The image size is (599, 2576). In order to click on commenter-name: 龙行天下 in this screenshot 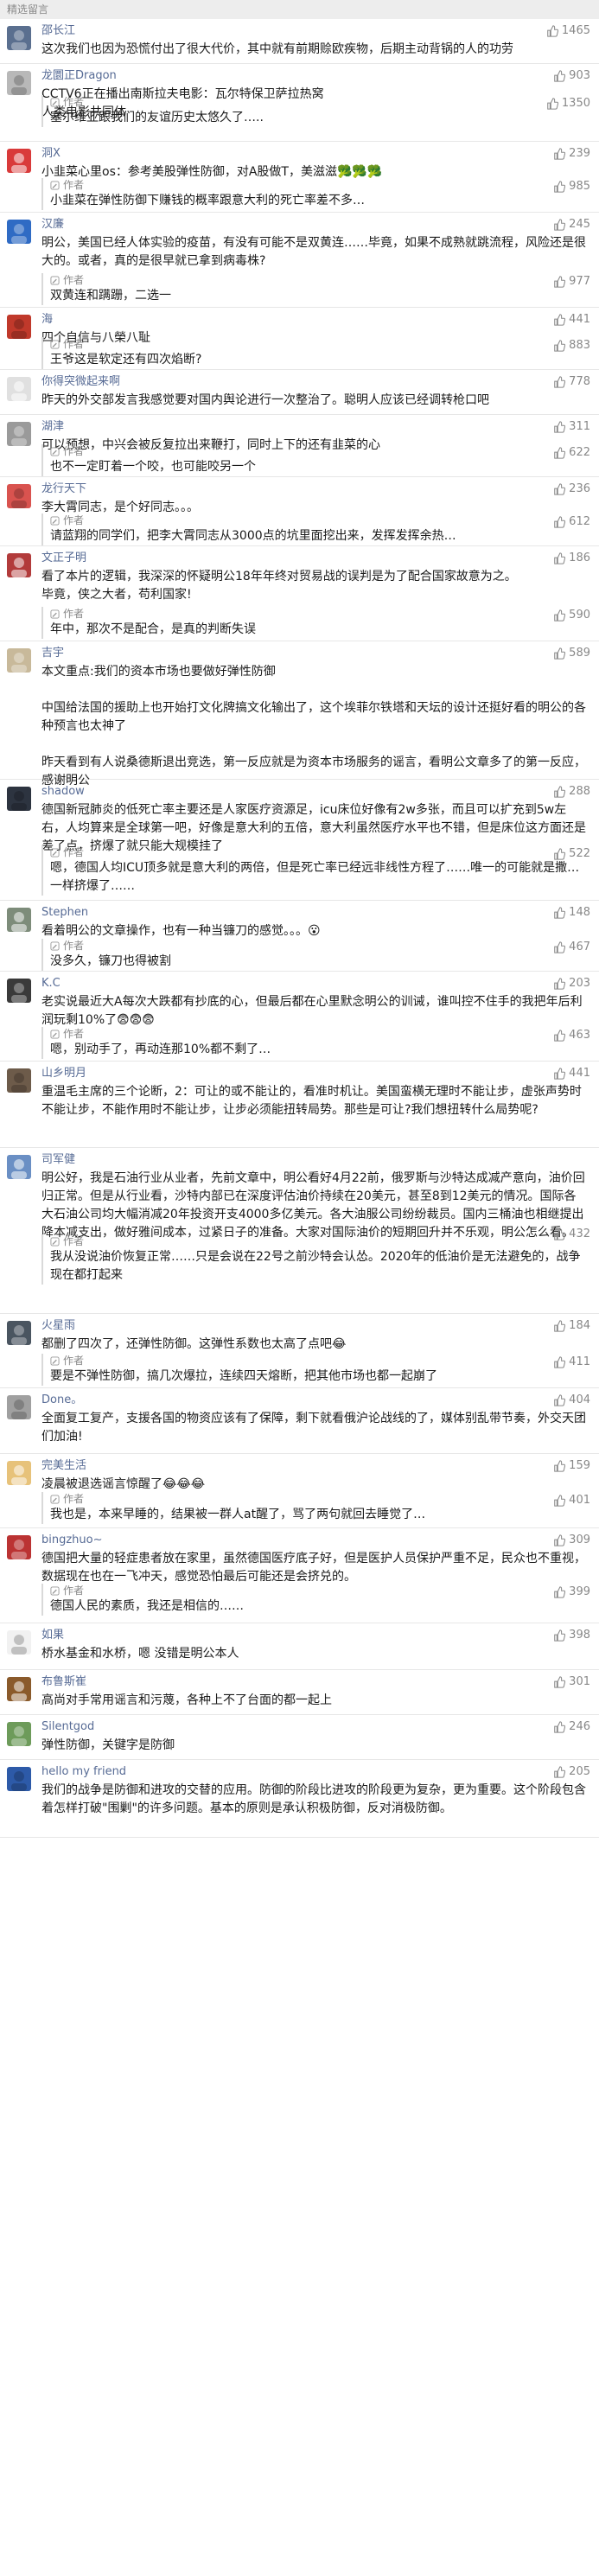, I will do `click(64, 489)`.